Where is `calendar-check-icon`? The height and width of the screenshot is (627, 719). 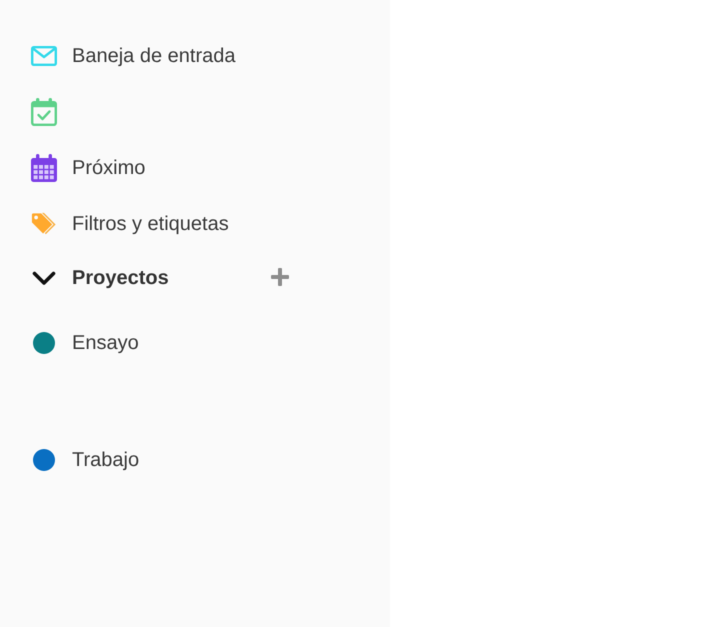 calendar-check-icon is located at coordinates (44, 112).